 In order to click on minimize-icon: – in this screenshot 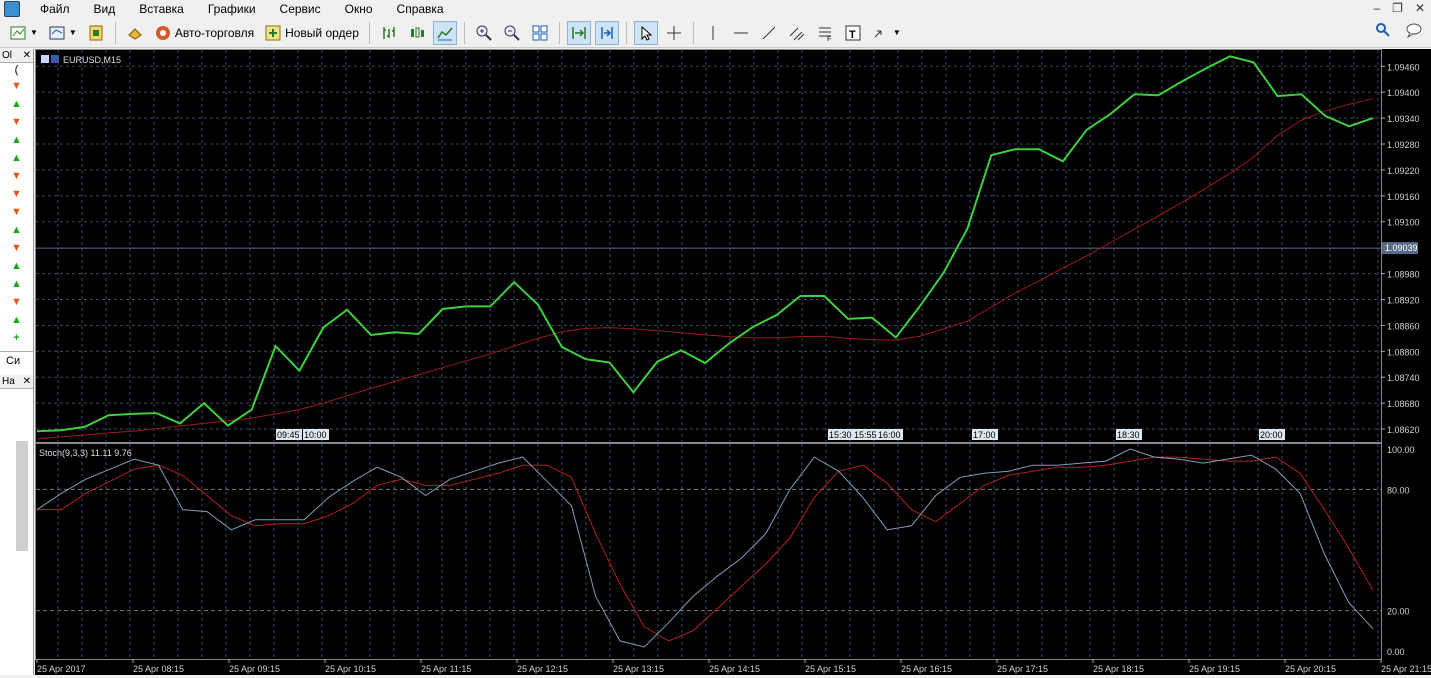, I will do `click(1376, 8)`.